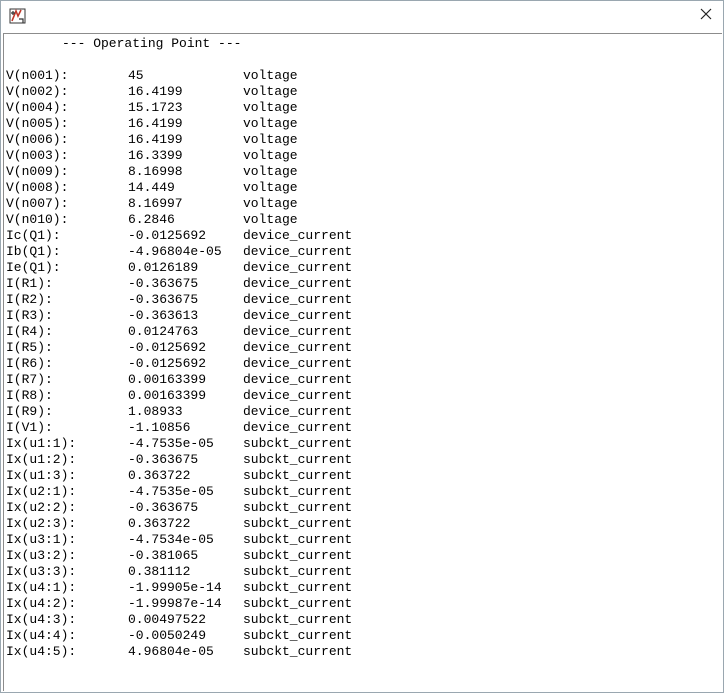 This screenshot has width=724, height=693. Describe the element at coordinates (33, 251) in the screenshot. I see `result-name: Ib(Q1):` at that location.